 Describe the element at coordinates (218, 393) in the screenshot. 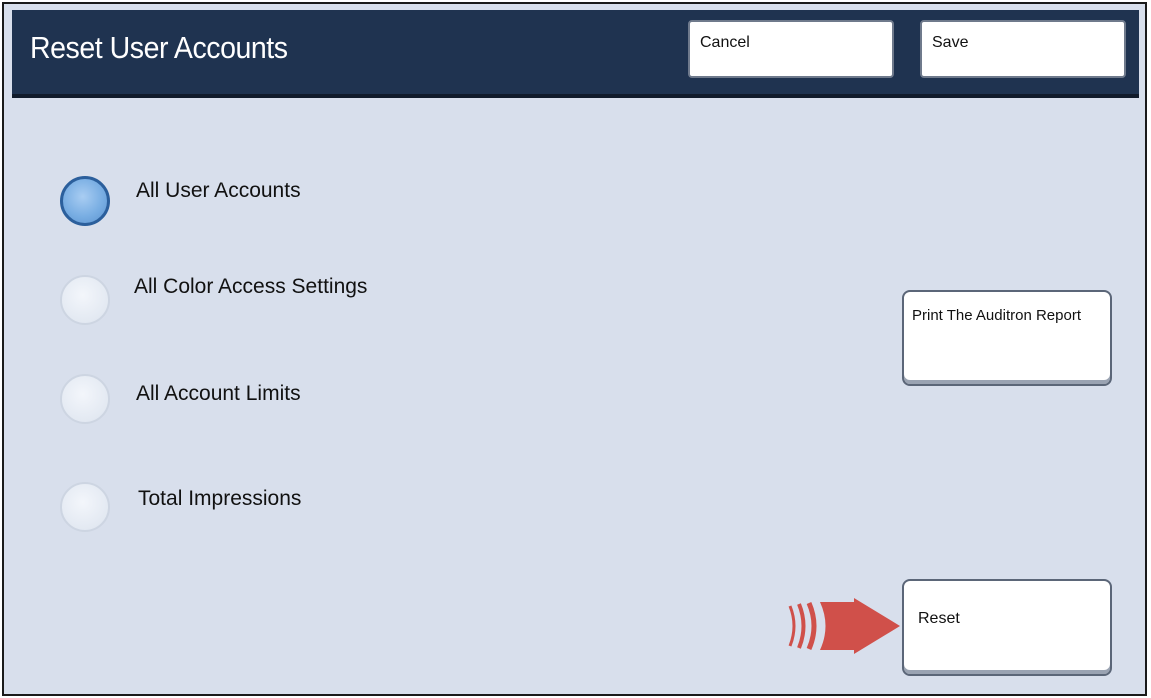

I see `option-label: All Account Limits` at that location.